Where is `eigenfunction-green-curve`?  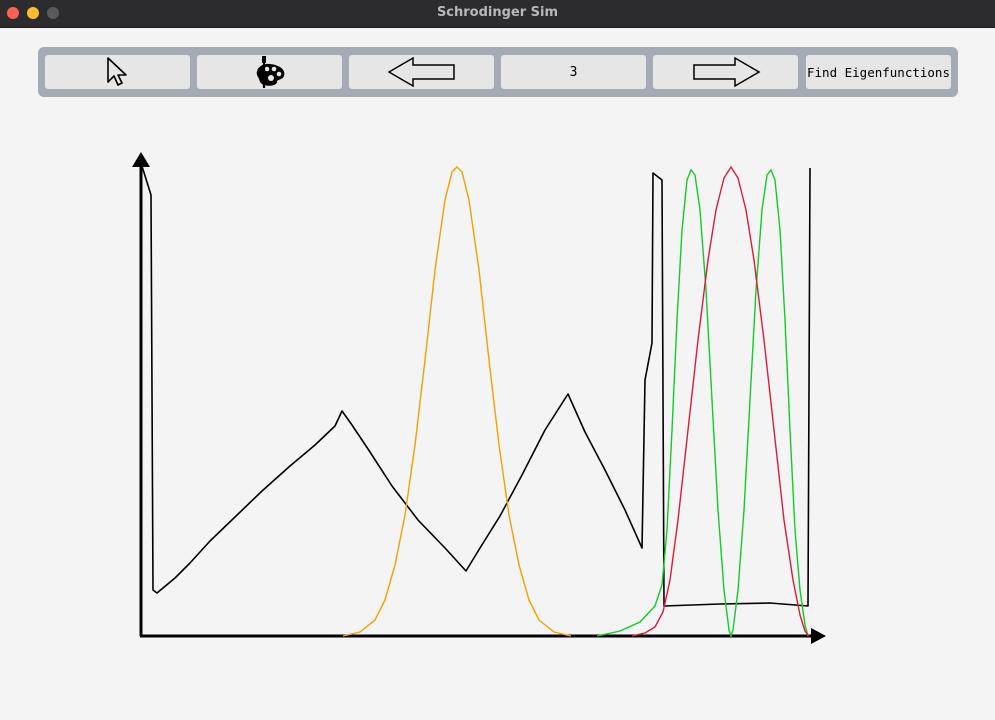 eigenfunction-green-curve is located at coordinates (702, 403).